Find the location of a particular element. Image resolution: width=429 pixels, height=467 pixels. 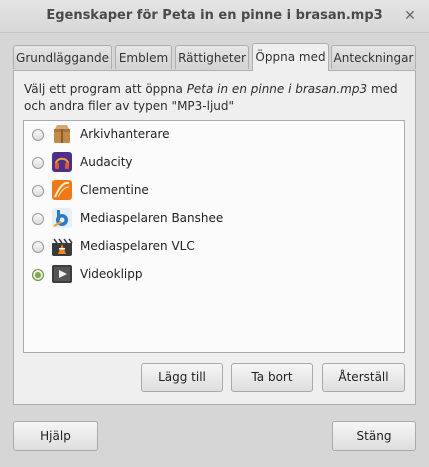

vlc-icon is located at coordinates (62, 246).